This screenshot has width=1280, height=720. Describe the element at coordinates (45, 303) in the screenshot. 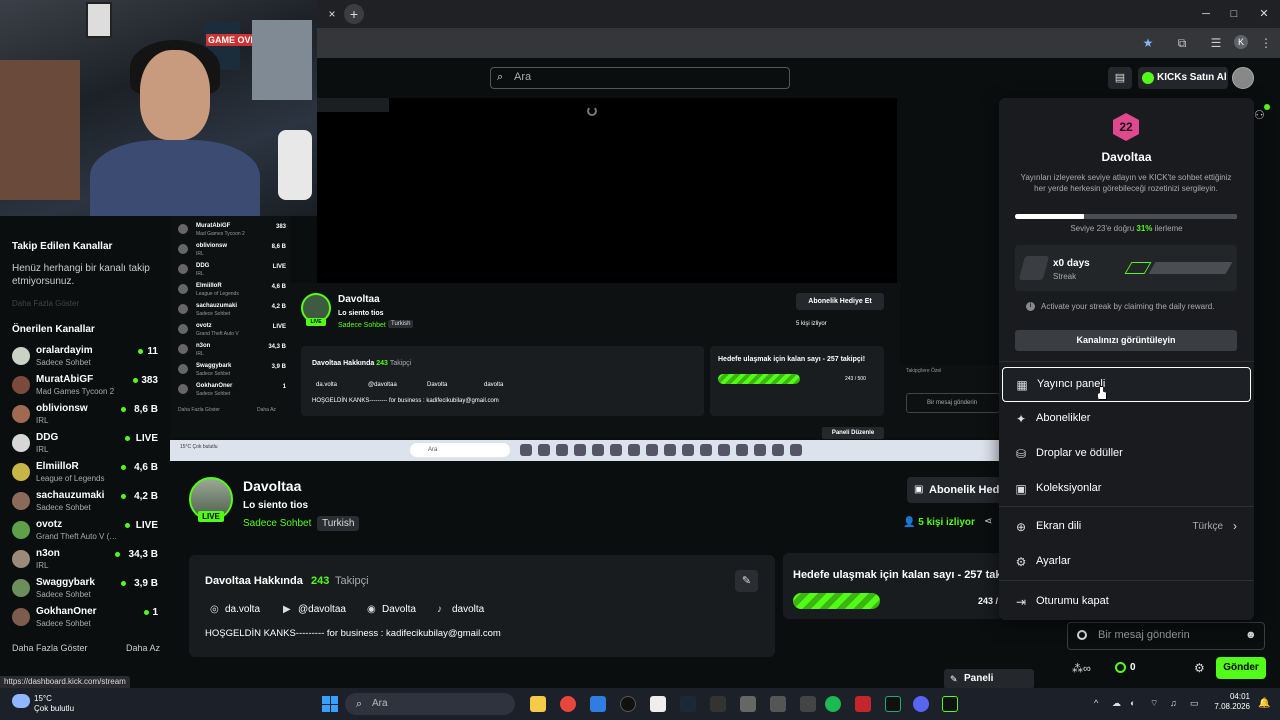

I see `followed-show-more: Daha Fazla Göster` at that location.